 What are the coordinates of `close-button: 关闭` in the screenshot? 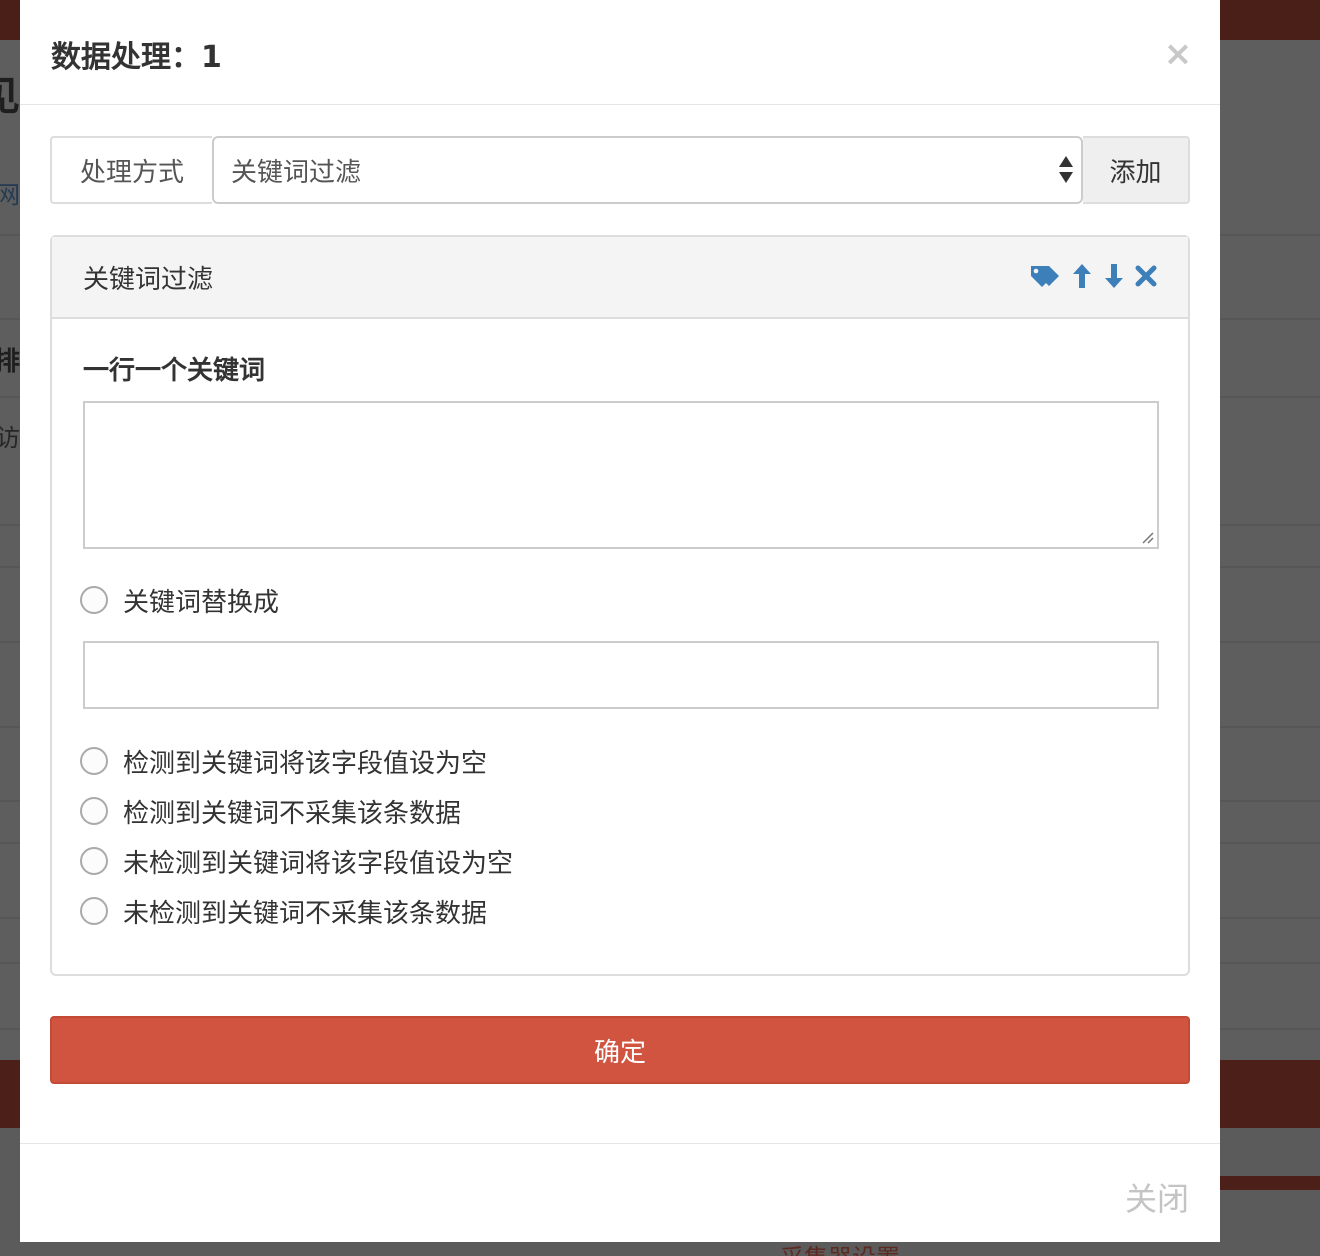 It's located at (1157, 1197).